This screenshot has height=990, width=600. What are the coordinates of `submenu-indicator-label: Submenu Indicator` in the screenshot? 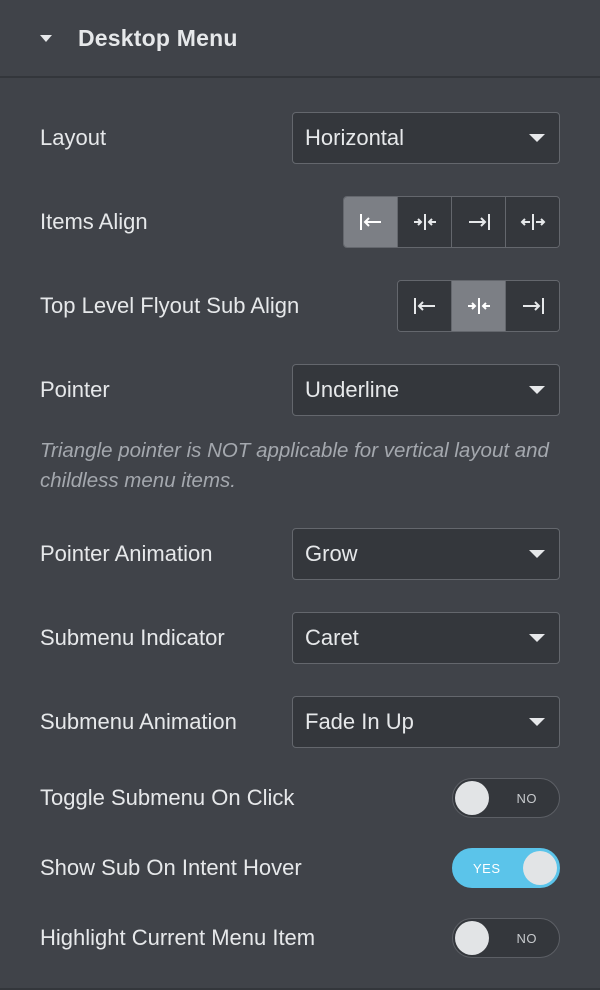 It's located at (132, 637).